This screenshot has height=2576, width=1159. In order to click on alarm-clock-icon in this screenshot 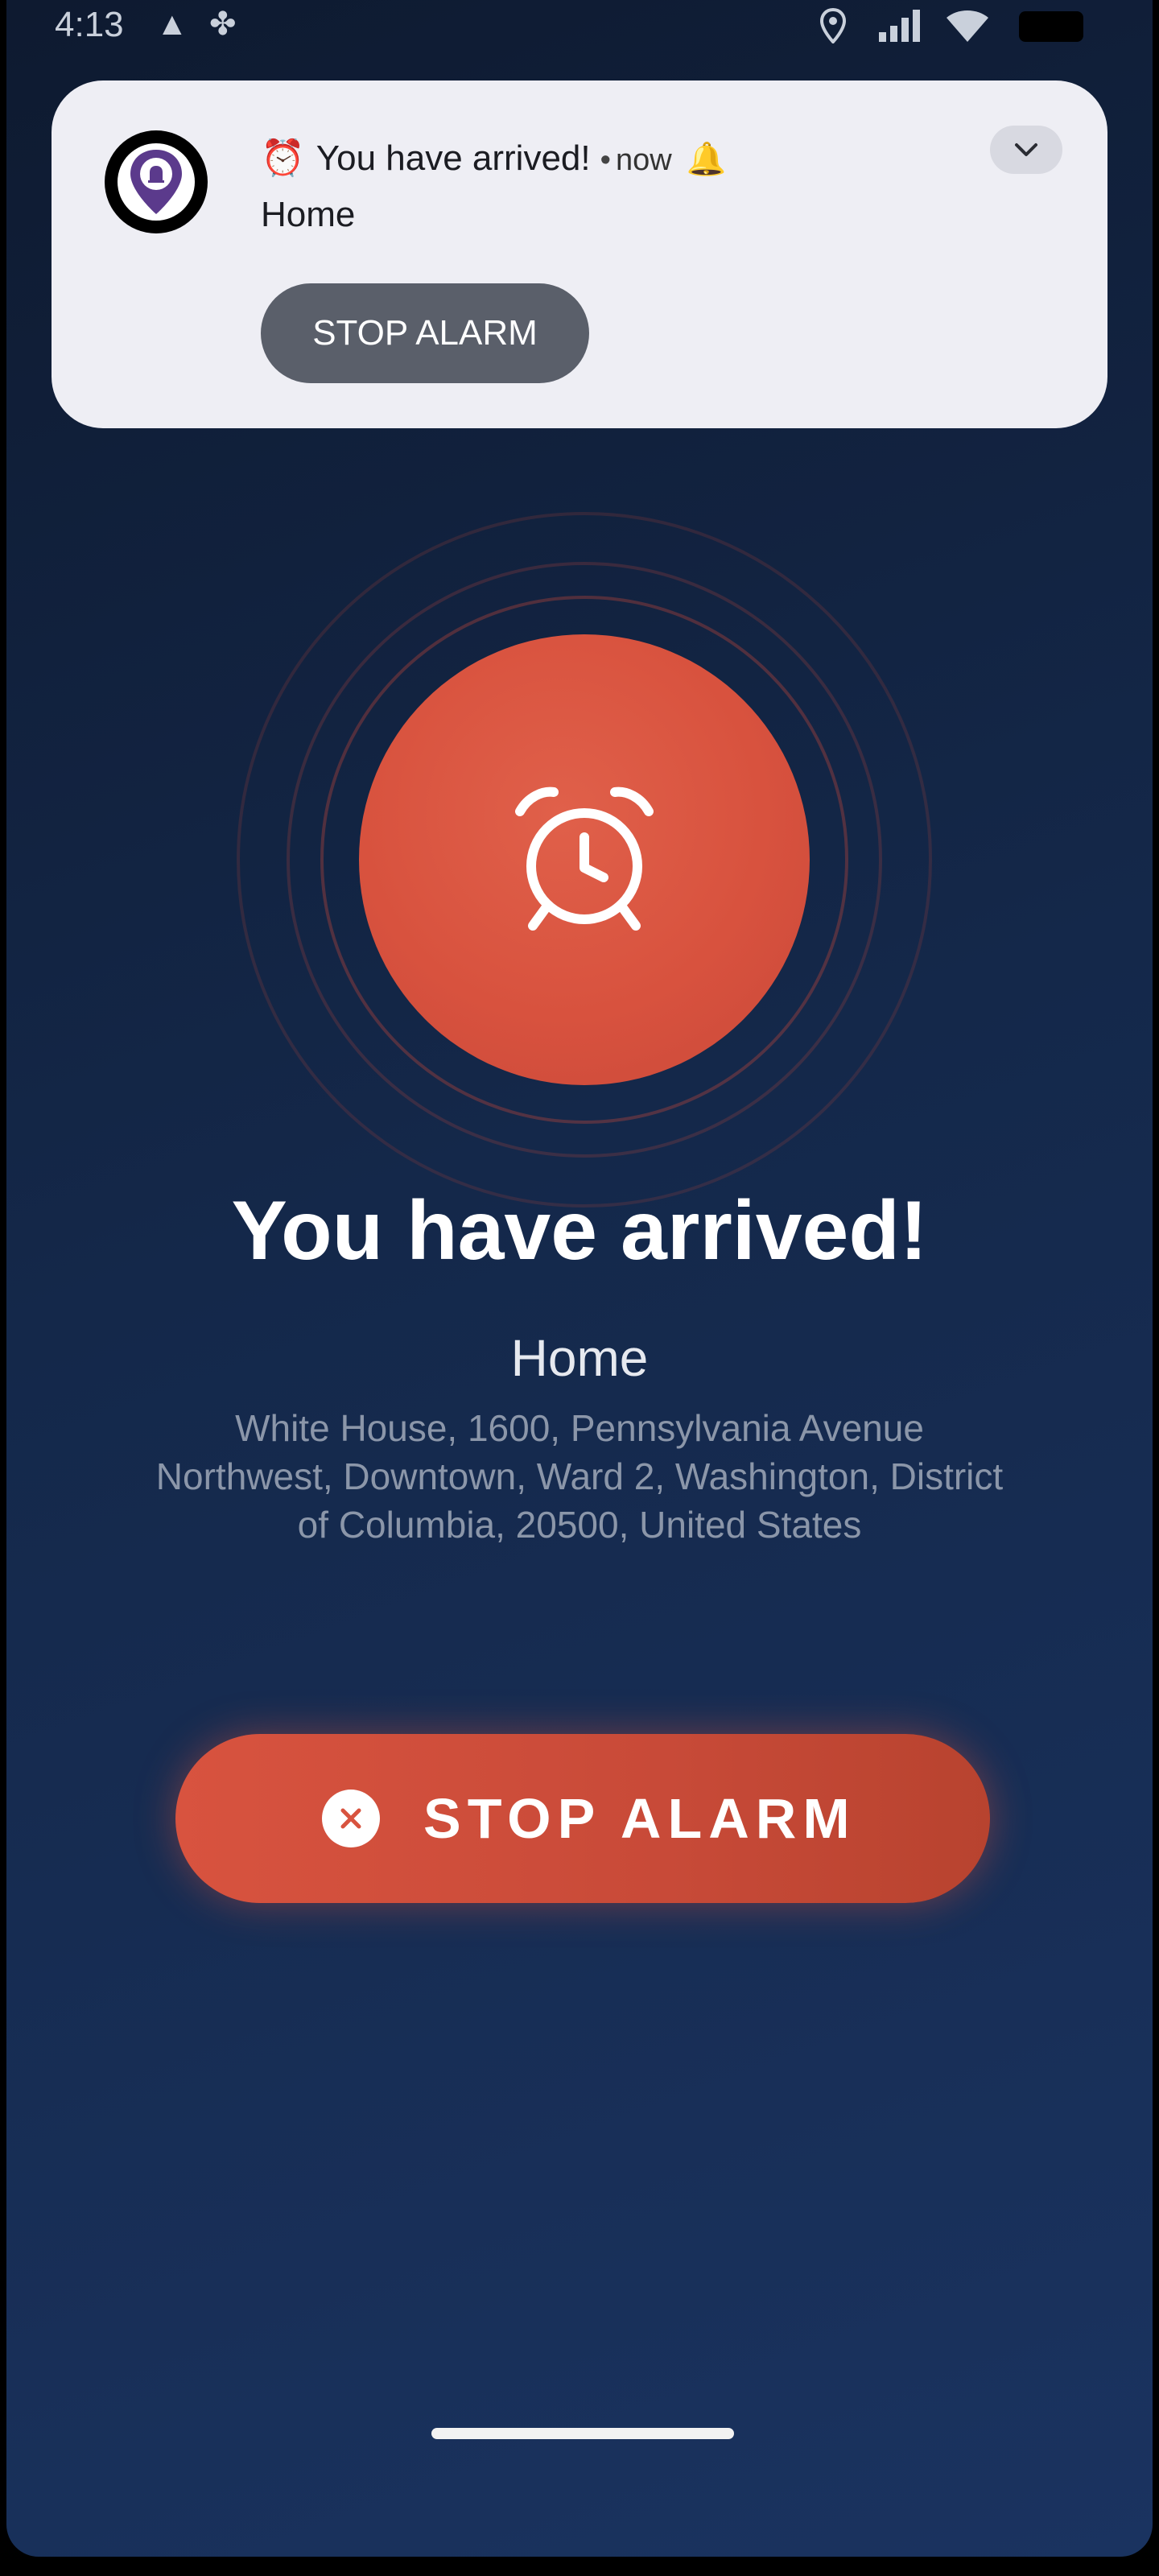, I will do `click(584, 858)`.